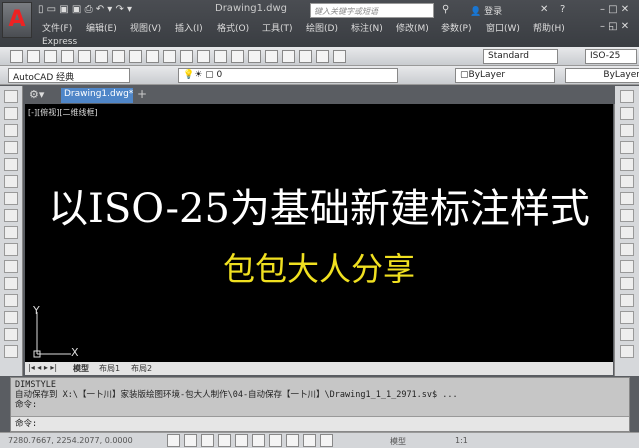  I want to click on hatch-icon, so click(11, 334).